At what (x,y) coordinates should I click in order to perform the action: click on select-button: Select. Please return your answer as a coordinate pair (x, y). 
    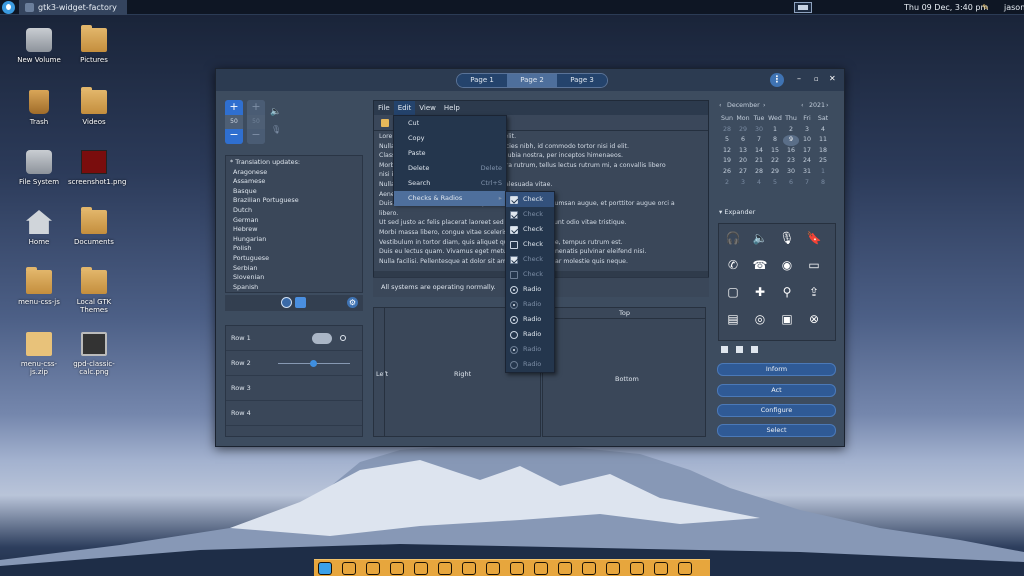
    Looking at the image, I should click on (776, 430).